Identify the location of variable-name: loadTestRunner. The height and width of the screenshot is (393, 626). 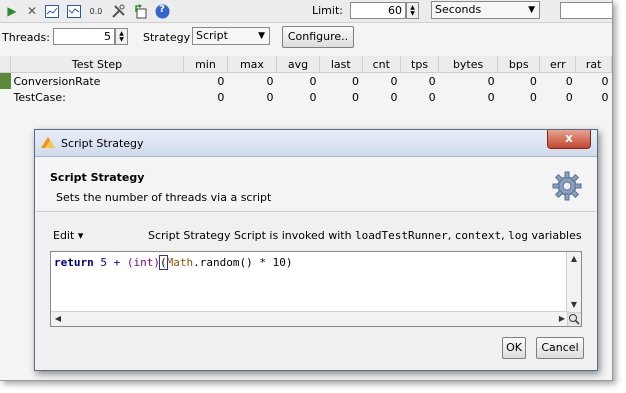
(401, 235).